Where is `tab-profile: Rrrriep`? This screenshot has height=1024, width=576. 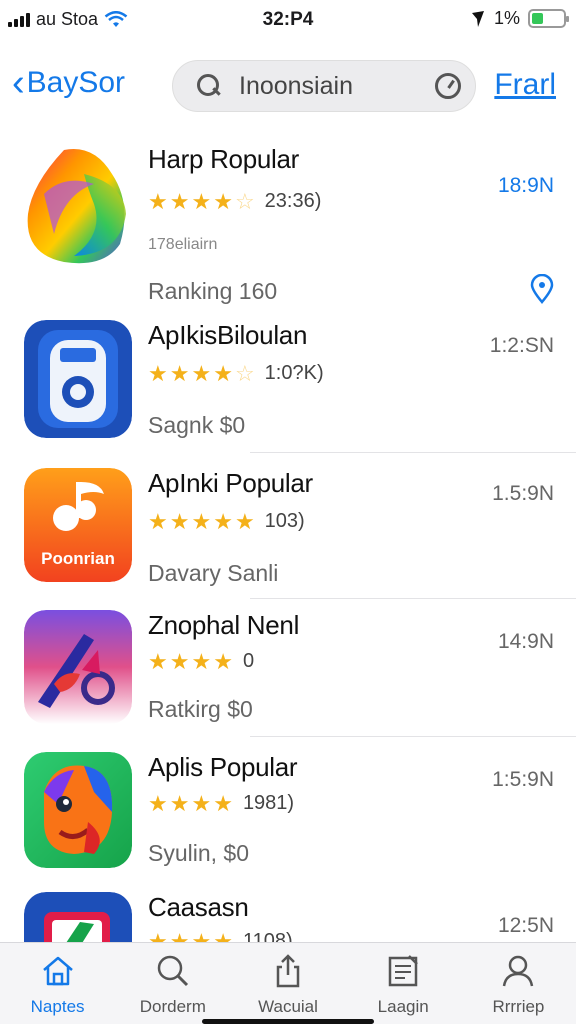
tab-profile: Rrrriep is located at coordinates (518, 983).